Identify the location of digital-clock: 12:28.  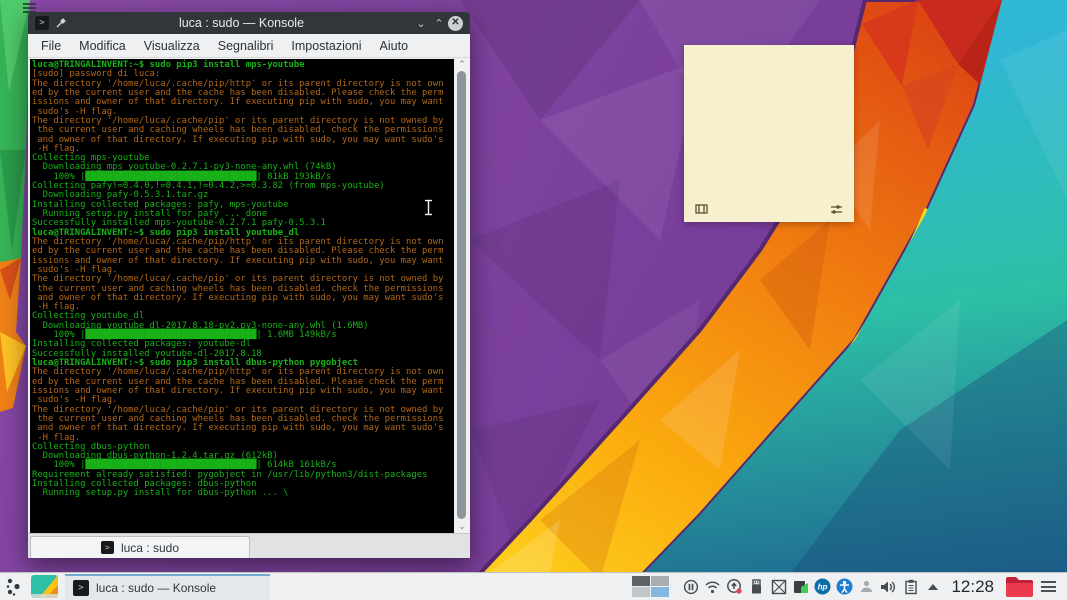
(972, 587).